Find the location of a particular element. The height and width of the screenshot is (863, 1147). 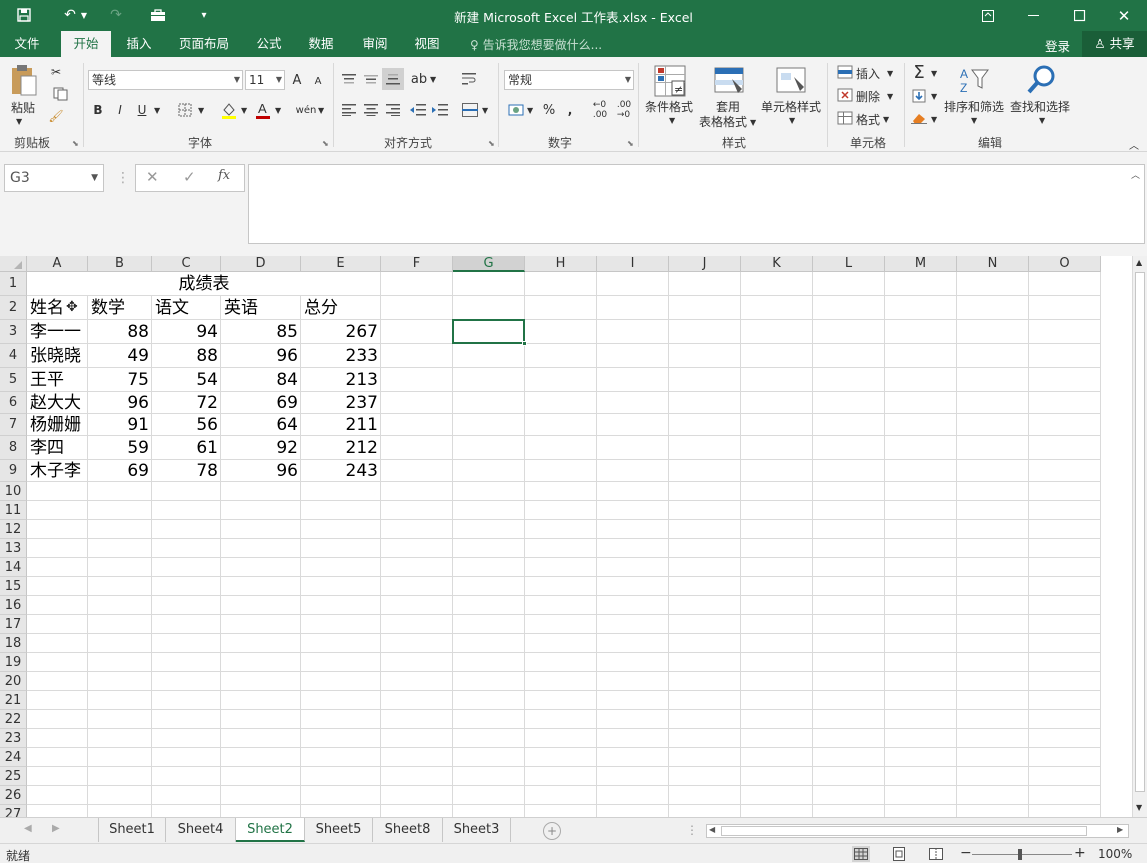

row-header-18: 18 is located at coordinates (13, 643).